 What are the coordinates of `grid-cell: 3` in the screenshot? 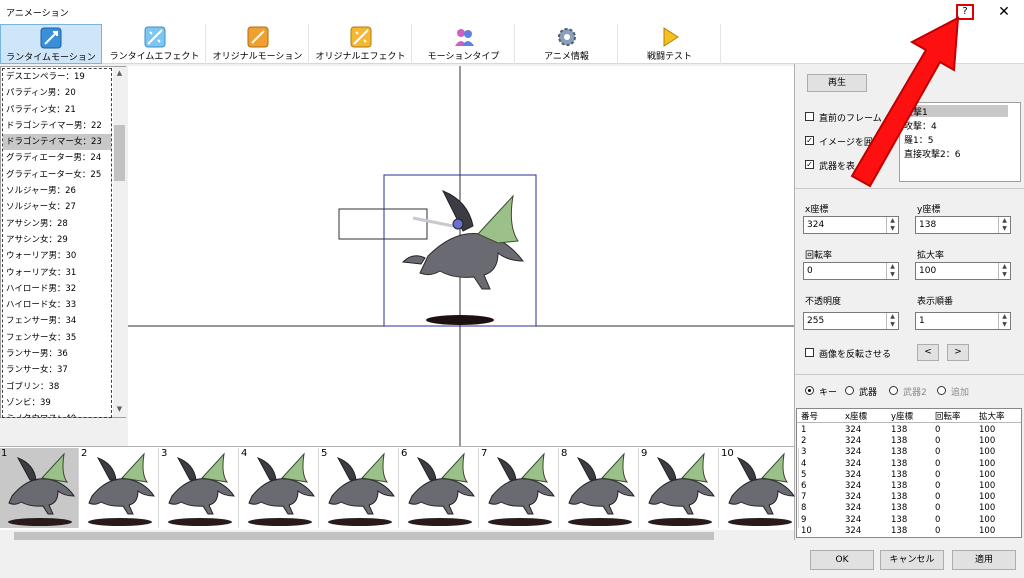 It's located at (803, 452).